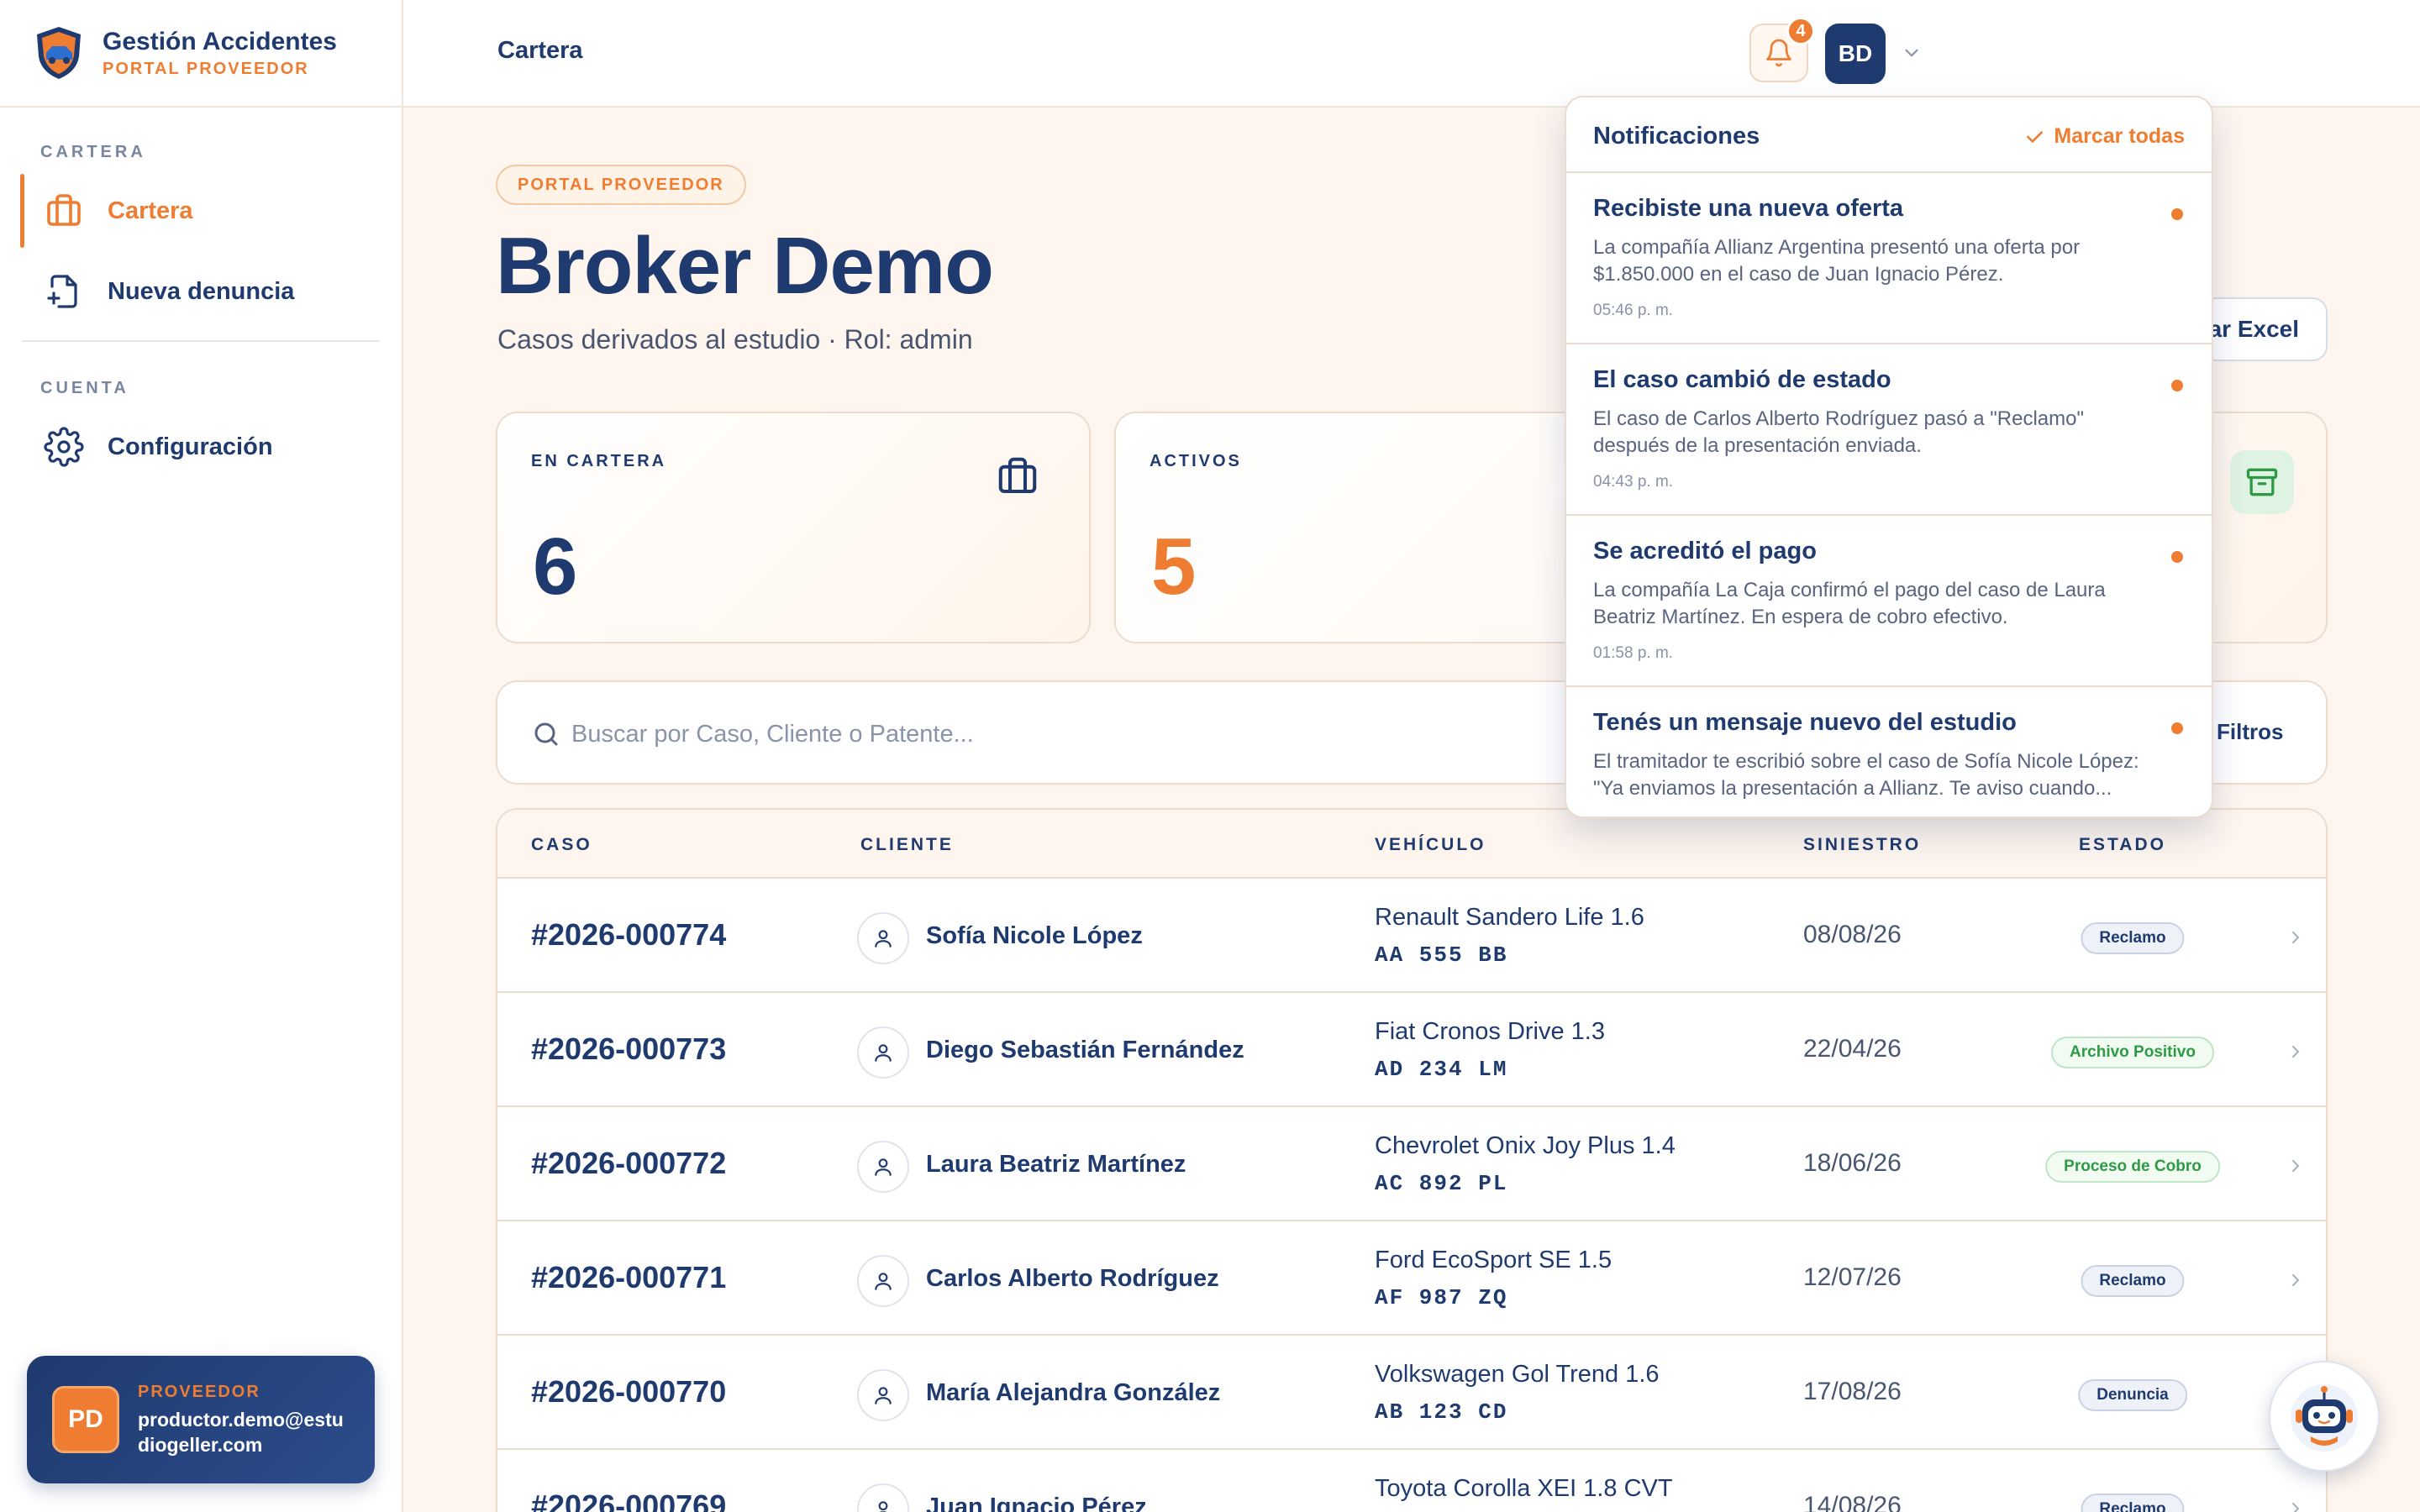  What do you see at coordinates (1912, 53) in the screenshot?
I see `chevron-down-icon` at bounding box center [1912, 53].